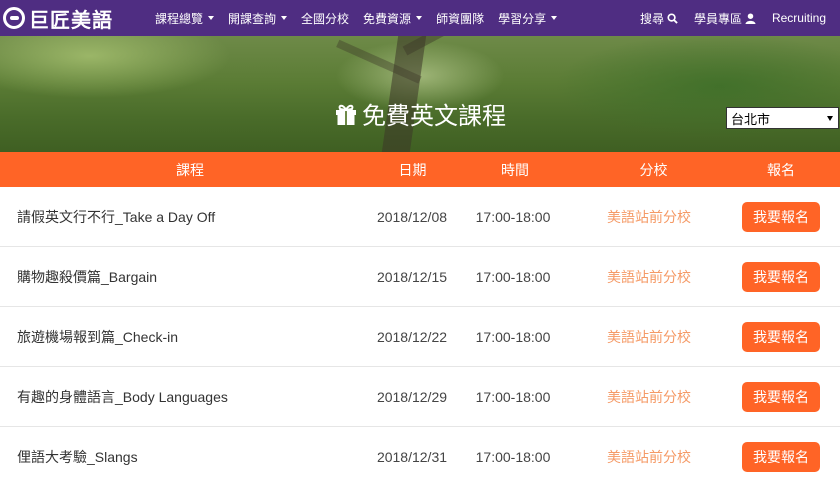  I want to click on header-date: 日期, so click(412, 169).